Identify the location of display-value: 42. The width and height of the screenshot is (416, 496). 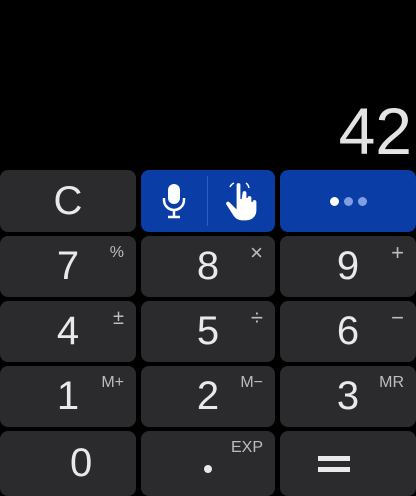
(375, 131).